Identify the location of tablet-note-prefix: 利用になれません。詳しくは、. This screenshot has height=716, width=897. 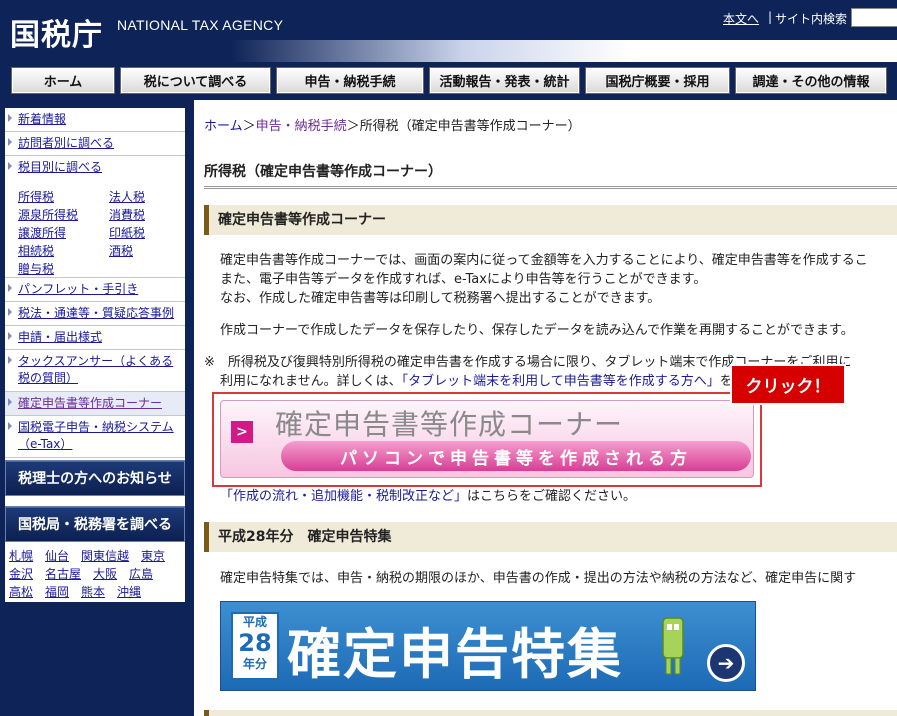
(311, 381).